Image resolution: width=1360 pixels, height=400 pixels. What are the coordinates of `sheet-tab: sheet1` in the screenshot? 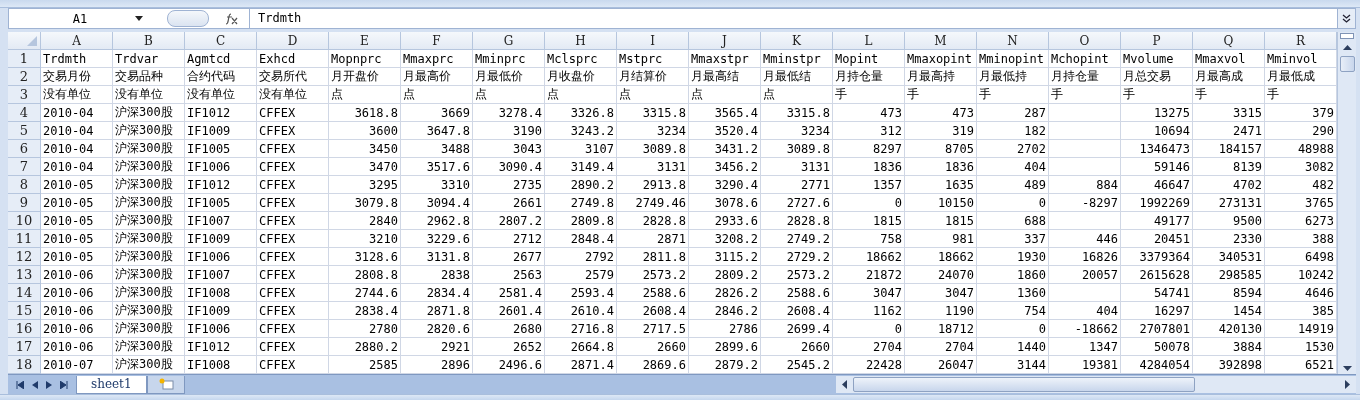 It's located at (111, 384).